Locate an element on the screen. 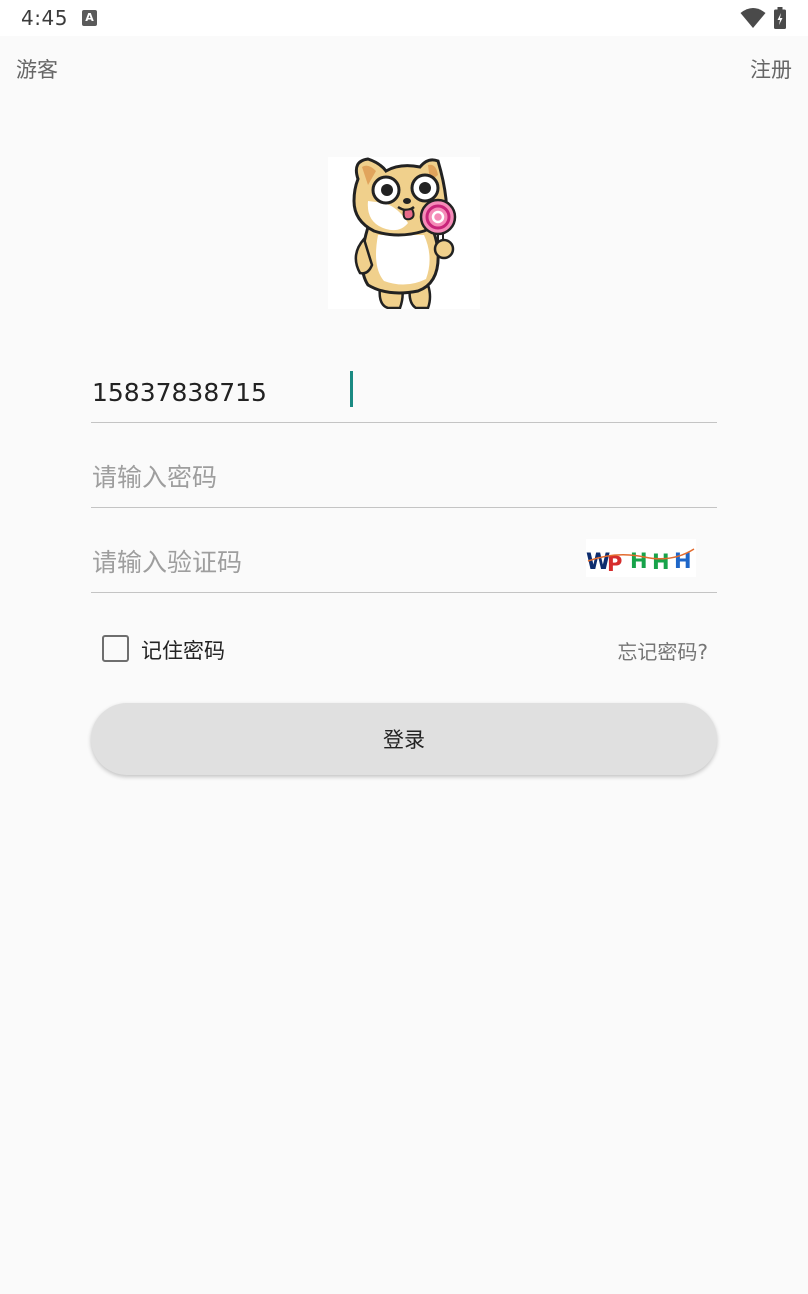 The width and height of the screenshot is (808, 1294). remember-checkbox is located at coordinates (115, 648).